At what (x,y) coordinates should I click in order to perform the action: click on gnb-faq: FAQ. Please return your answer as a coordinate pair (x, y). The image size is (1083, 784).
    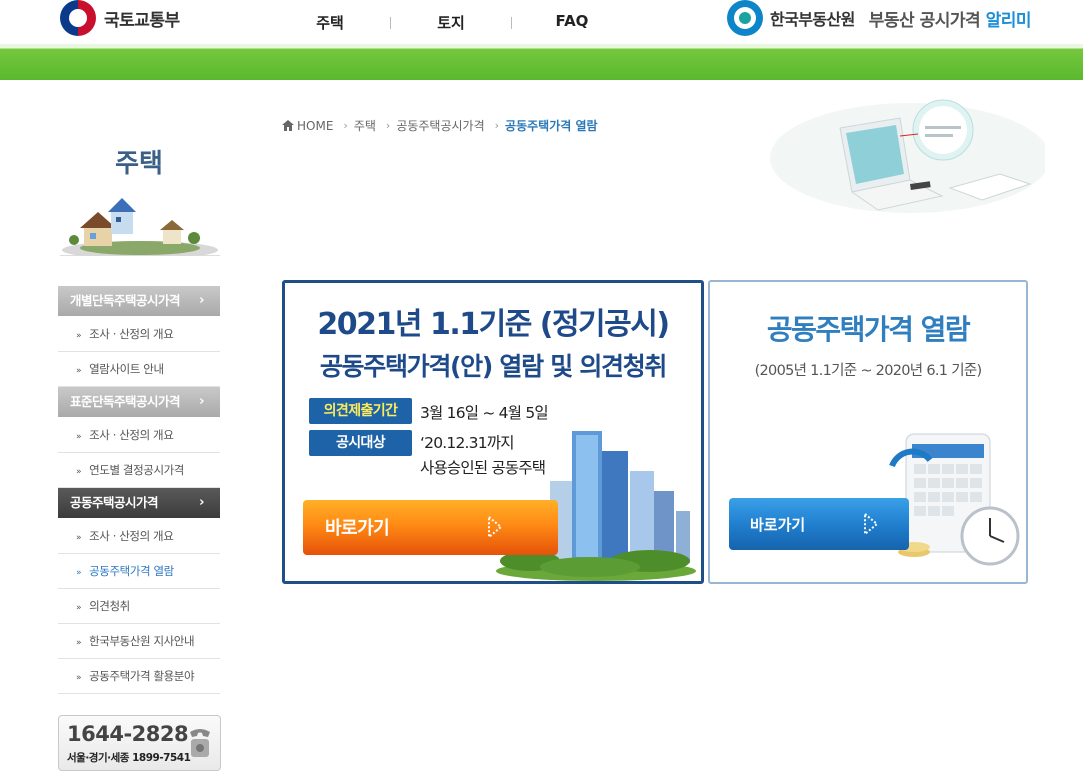
    Looking at the image, I should click on (572, 22).